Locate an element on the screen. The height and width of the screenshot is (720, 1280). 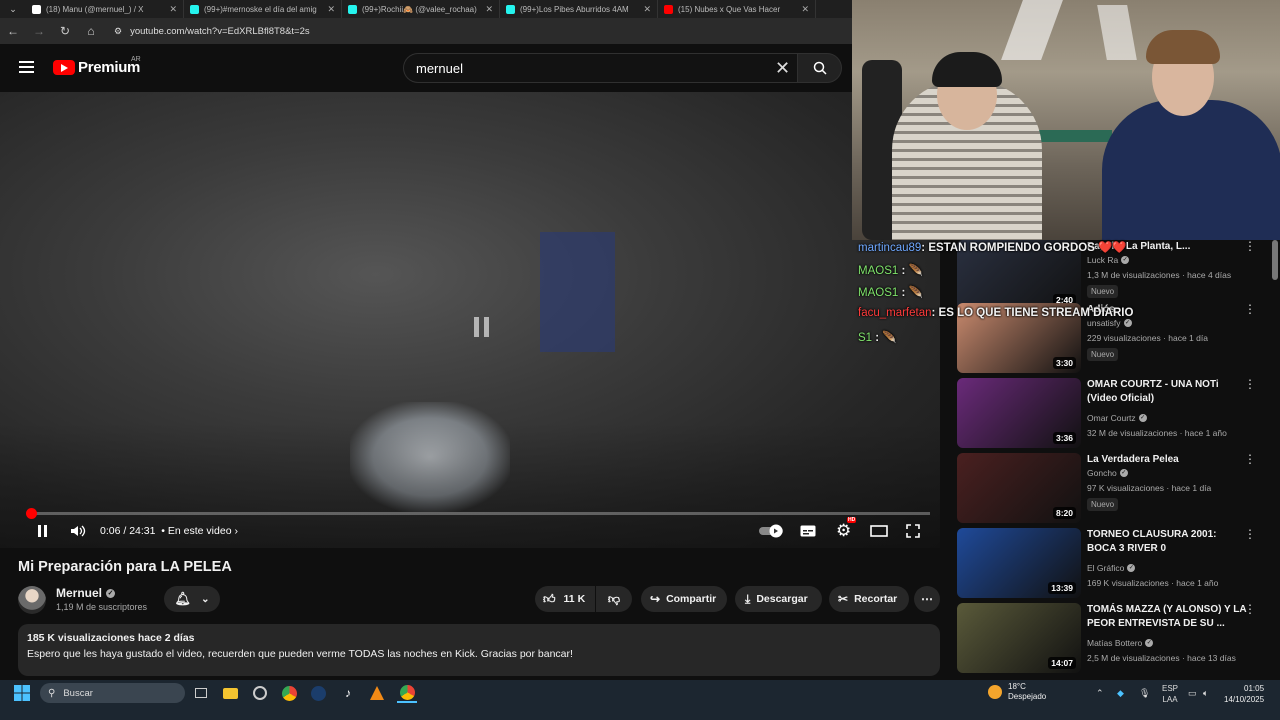
recommended-channel-row: Matías Bottero ✓ is located at coordinates (1120, 643).